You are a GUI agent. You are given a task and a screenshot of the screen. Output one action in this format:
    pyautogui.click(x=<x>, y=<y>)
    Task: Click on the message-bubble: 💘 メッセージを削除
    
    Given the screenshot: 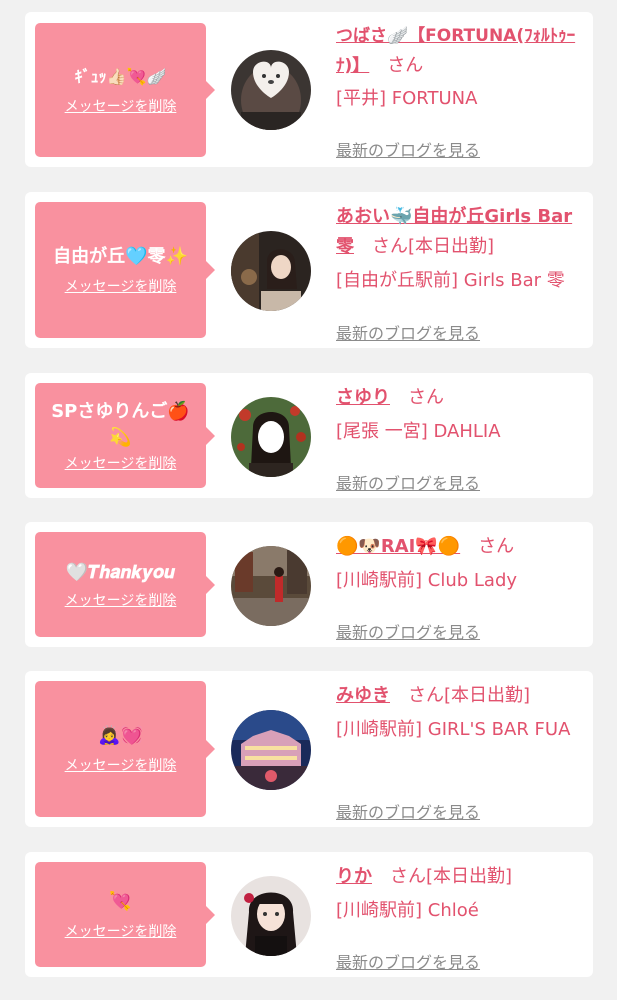 What is the action you would take?
    pyautogui.click(x=125, y=914)
    